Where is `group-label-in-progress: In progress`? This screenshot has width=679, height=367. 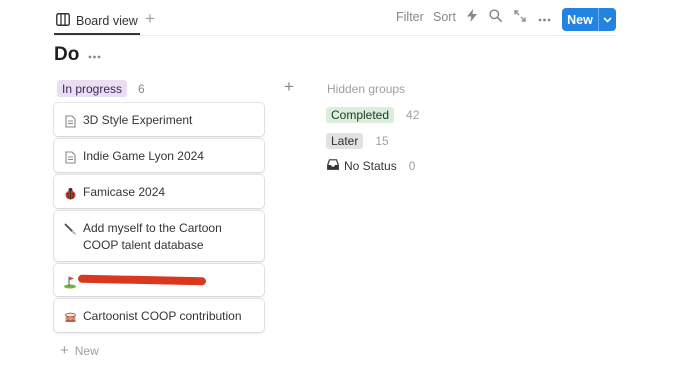 group-label-in-progress: In progress is located at coordinates (92, 88).